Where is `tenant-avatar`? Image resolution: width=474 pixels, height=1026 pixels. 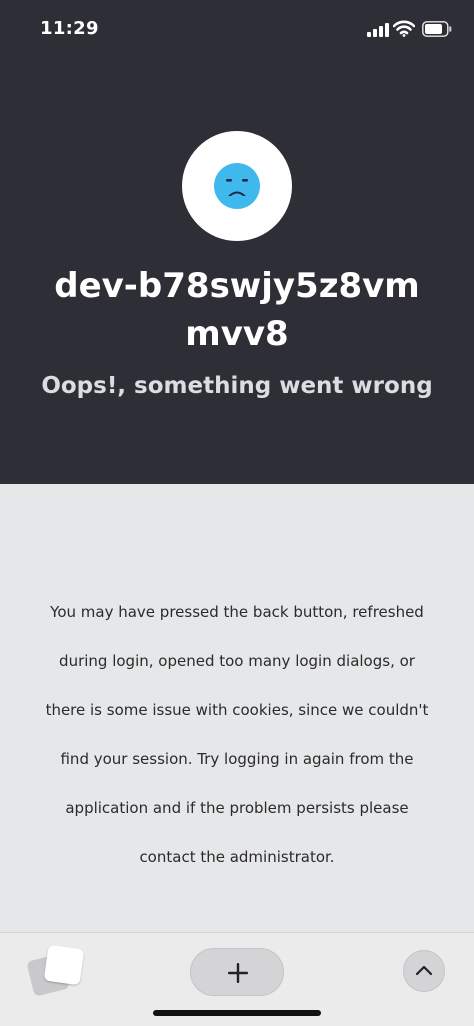
tenant-avatar is located at coordinates (237, 186).